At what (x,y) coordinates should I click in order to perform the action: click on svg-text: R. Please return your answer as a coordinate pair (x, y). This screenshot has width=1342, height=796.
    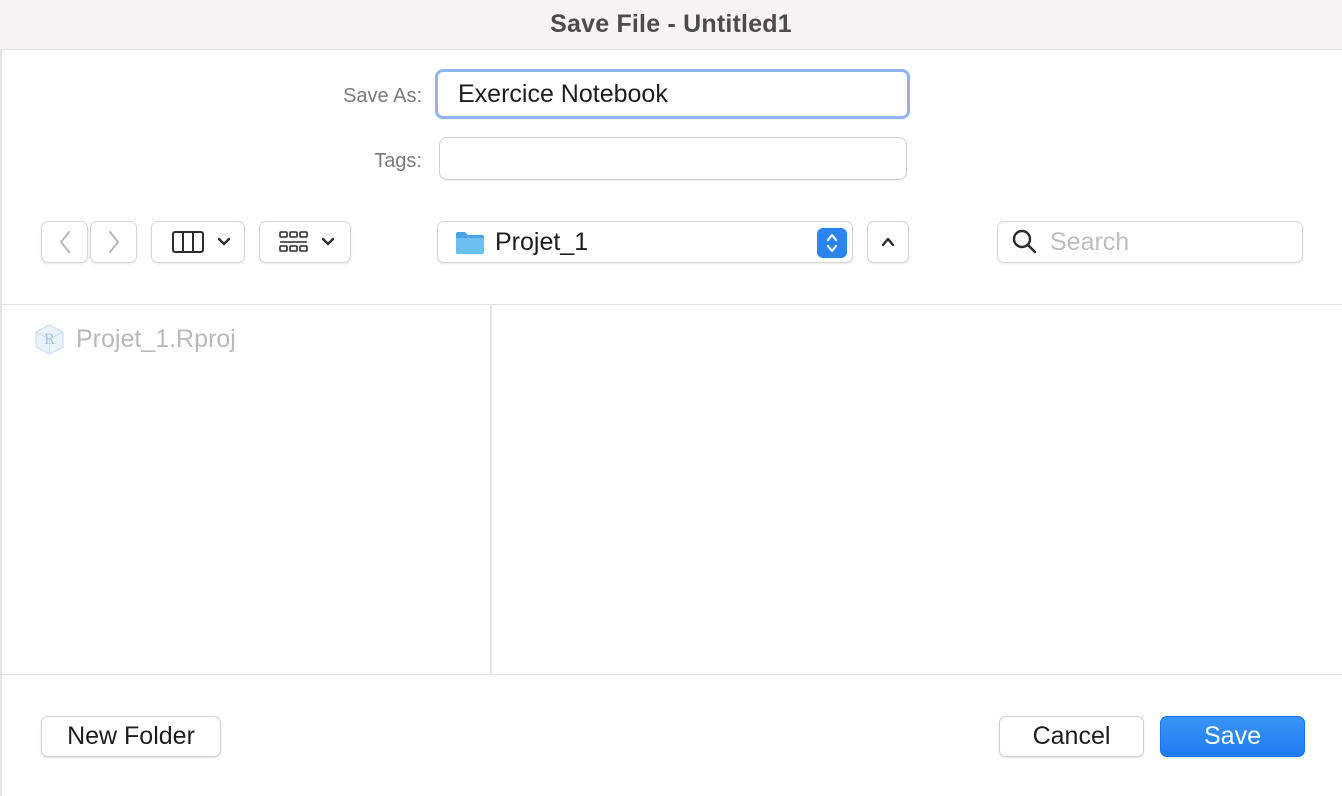
    Looking at the image, I should click on (49, 340).